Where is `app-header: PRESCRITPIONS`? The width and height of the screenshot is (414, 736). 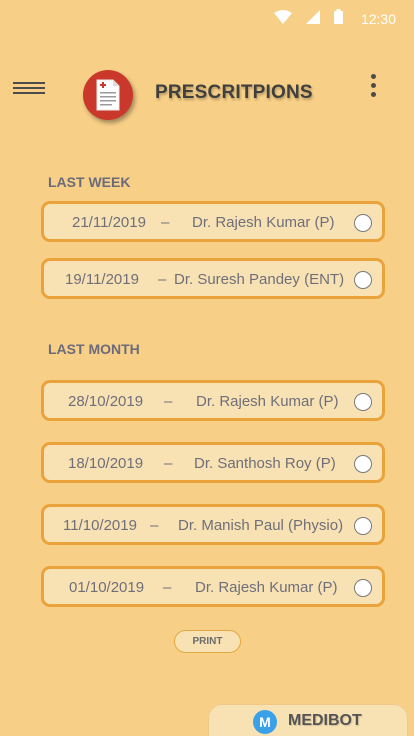 app-header: PRESCRITPIONS is located at coordinates (207, 92).